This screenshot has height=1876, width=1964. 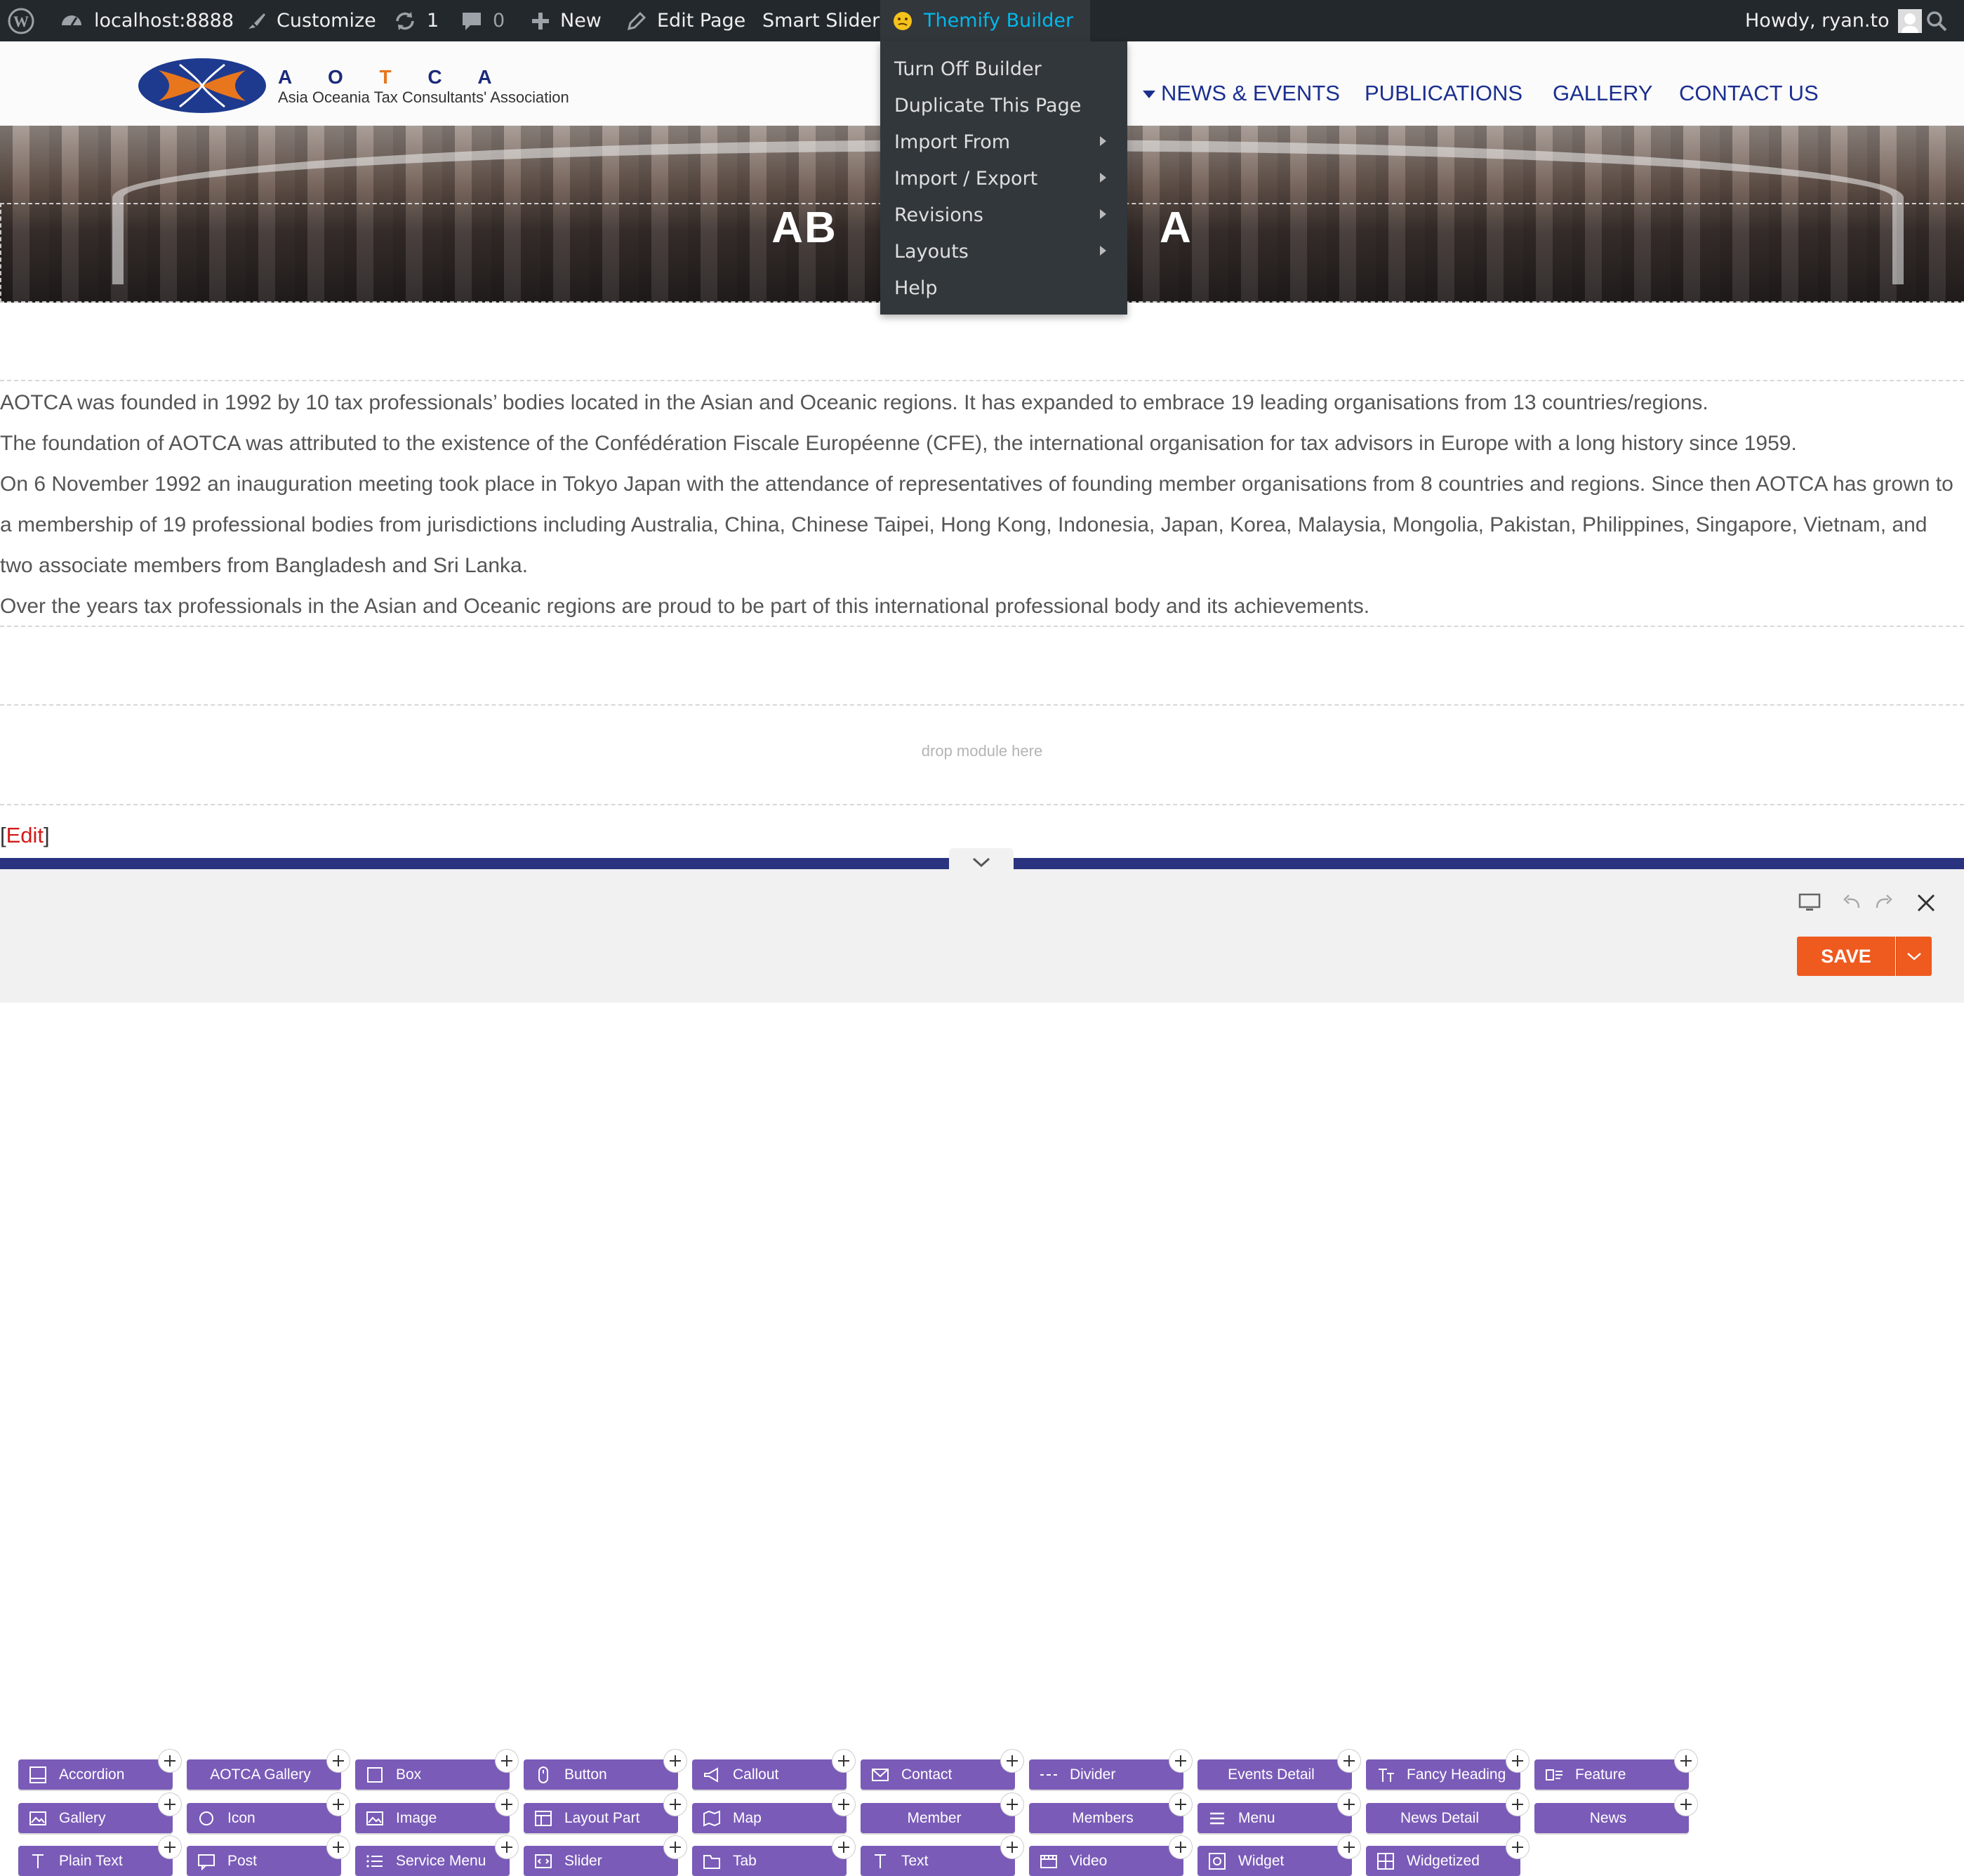 I want to click on save-button: SAVE, so click(x=1846, y=956).